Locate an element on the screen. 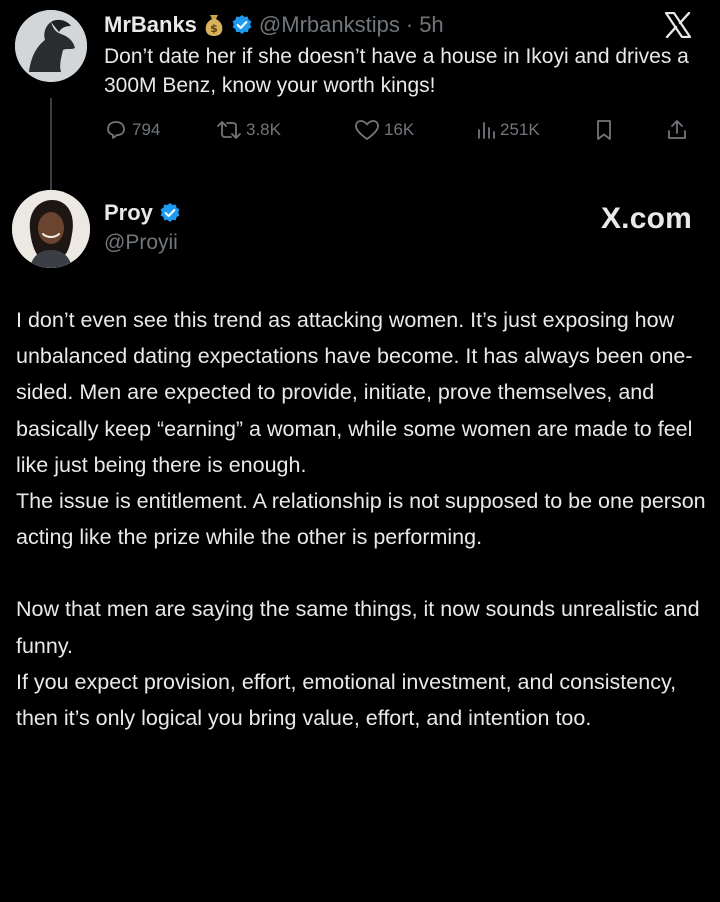  views-button: 251K is located at coordinates (508, 130).